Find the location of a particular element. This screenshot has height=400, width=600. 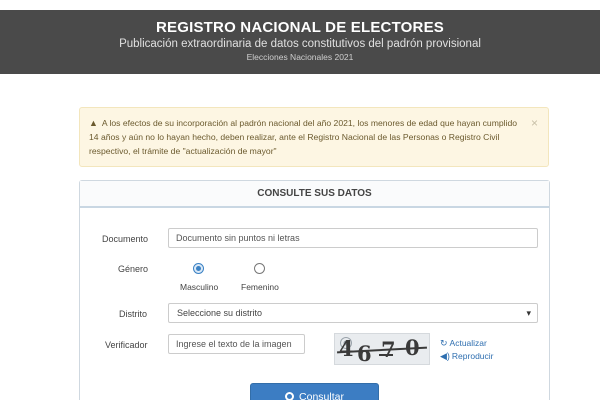

radio-masculino-label: Masculino is located at coordinates (199, 287).